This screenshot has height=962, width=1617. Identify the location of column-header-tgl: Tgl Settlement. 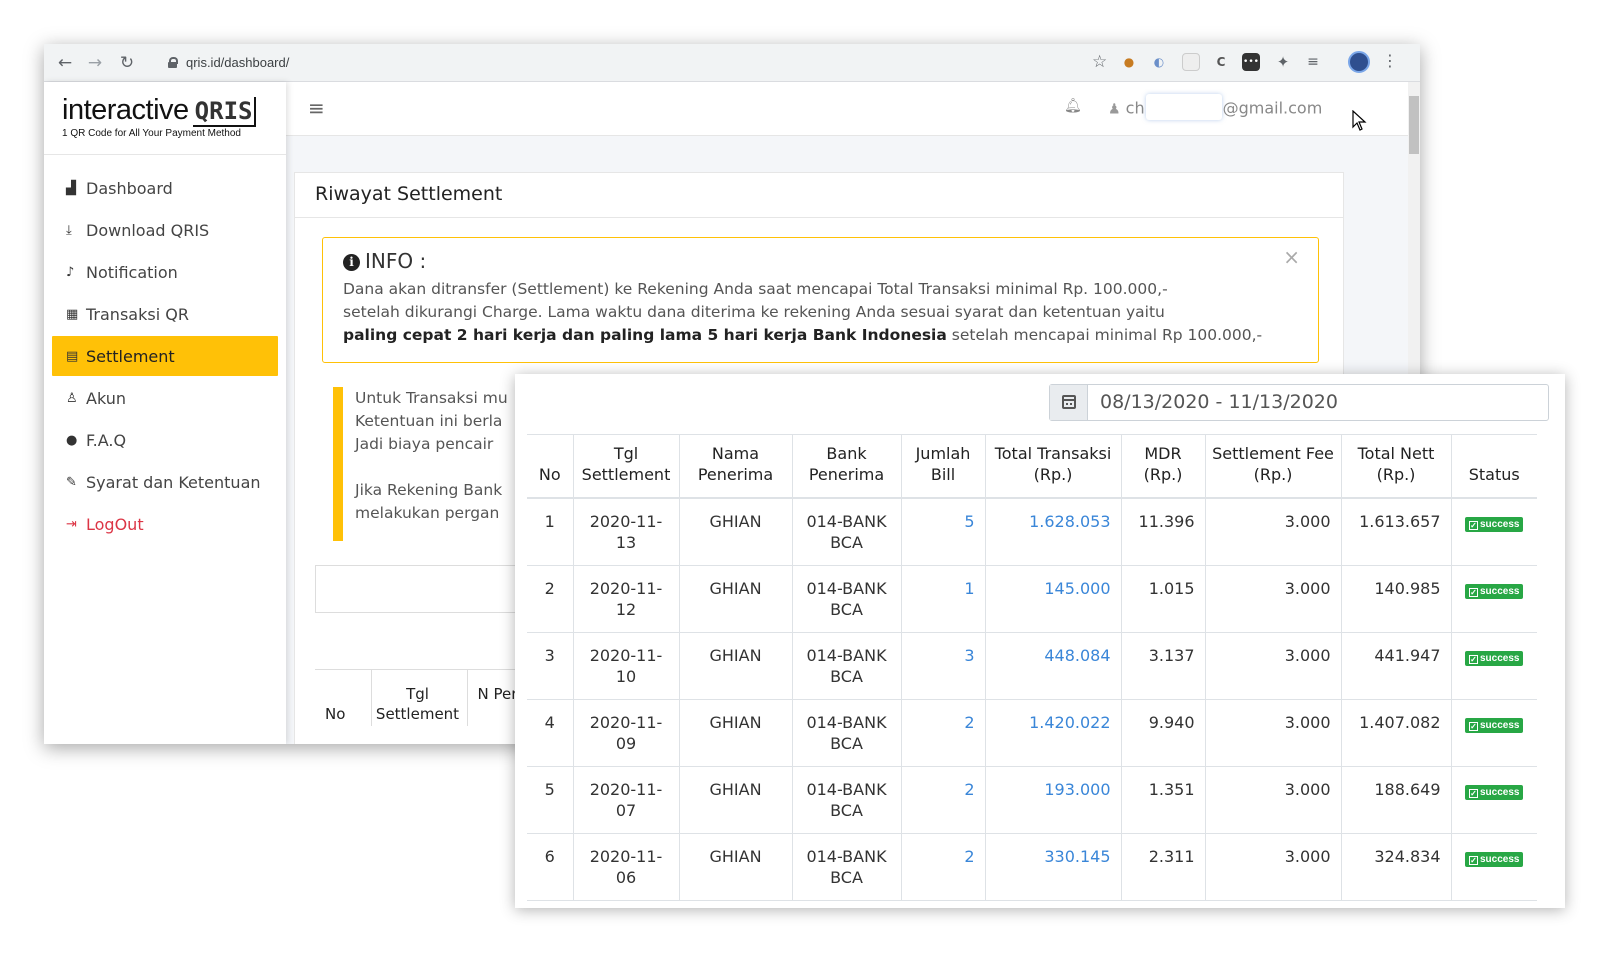
(625, 466).